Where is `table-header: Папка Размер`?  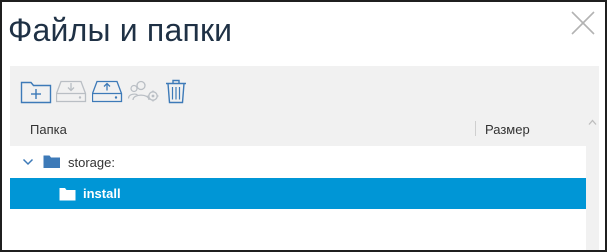
table-header: Папка Размер is located at coordinates (298, 129).